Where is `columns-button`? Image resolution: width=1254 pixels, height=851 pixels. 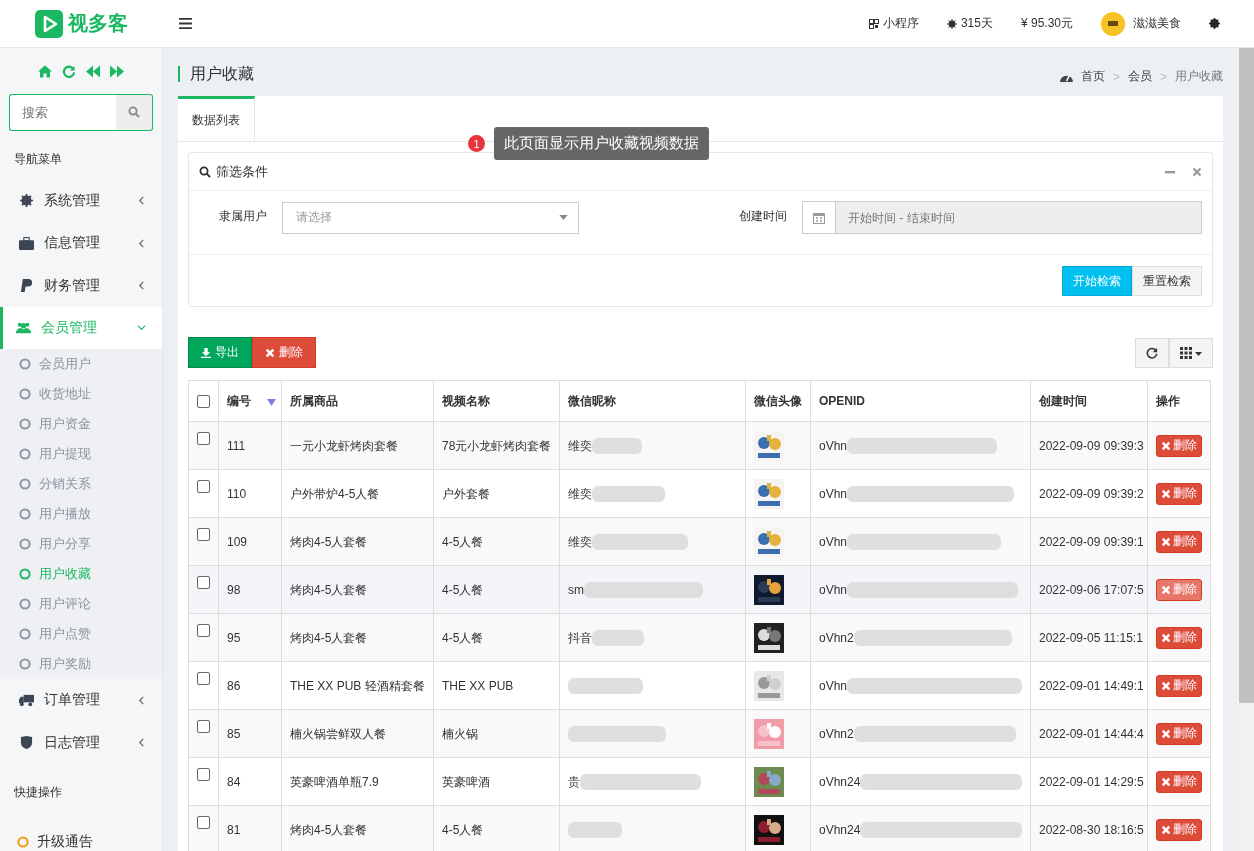 columns-button is located at coordinates (1191, 352).